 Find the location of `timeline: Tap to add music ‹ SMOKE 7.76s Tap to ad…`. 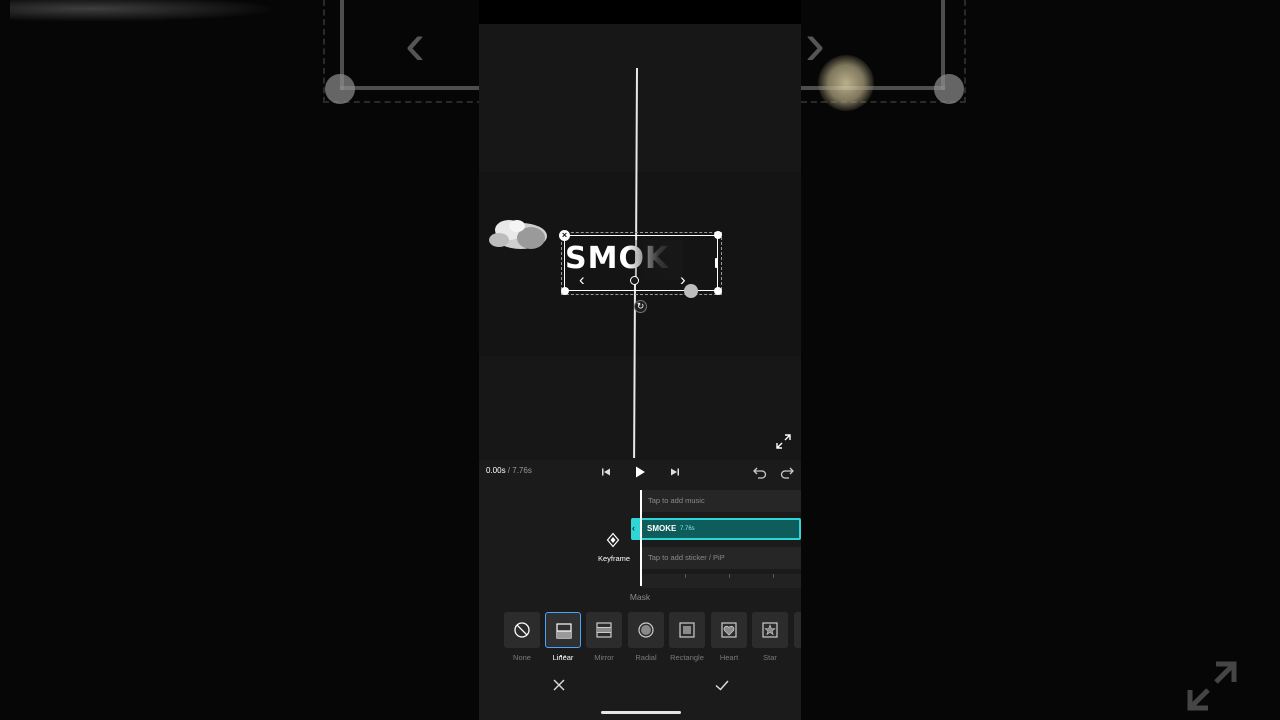

timeline: Tap to add music ‹ SMOKE 7.76s Tap to ad… is located at coordinates (640, 536).